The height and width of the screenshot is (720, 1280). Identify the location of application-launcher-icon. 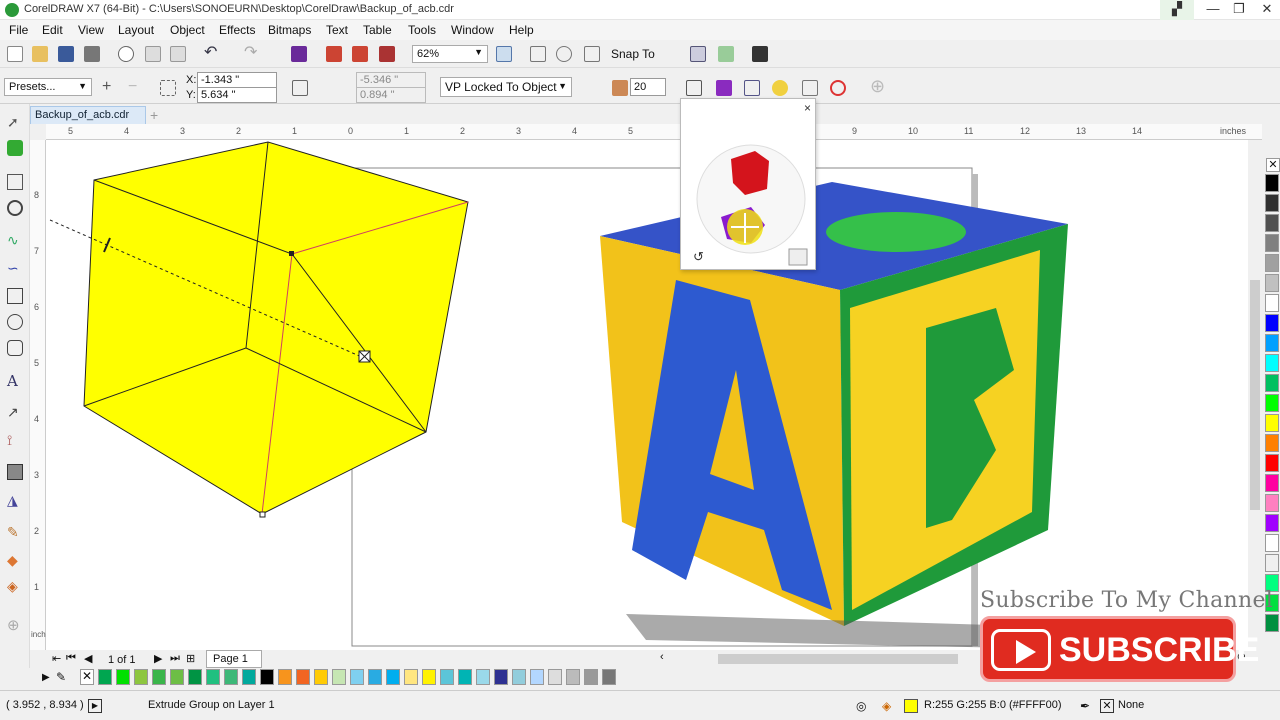
(760, 54).